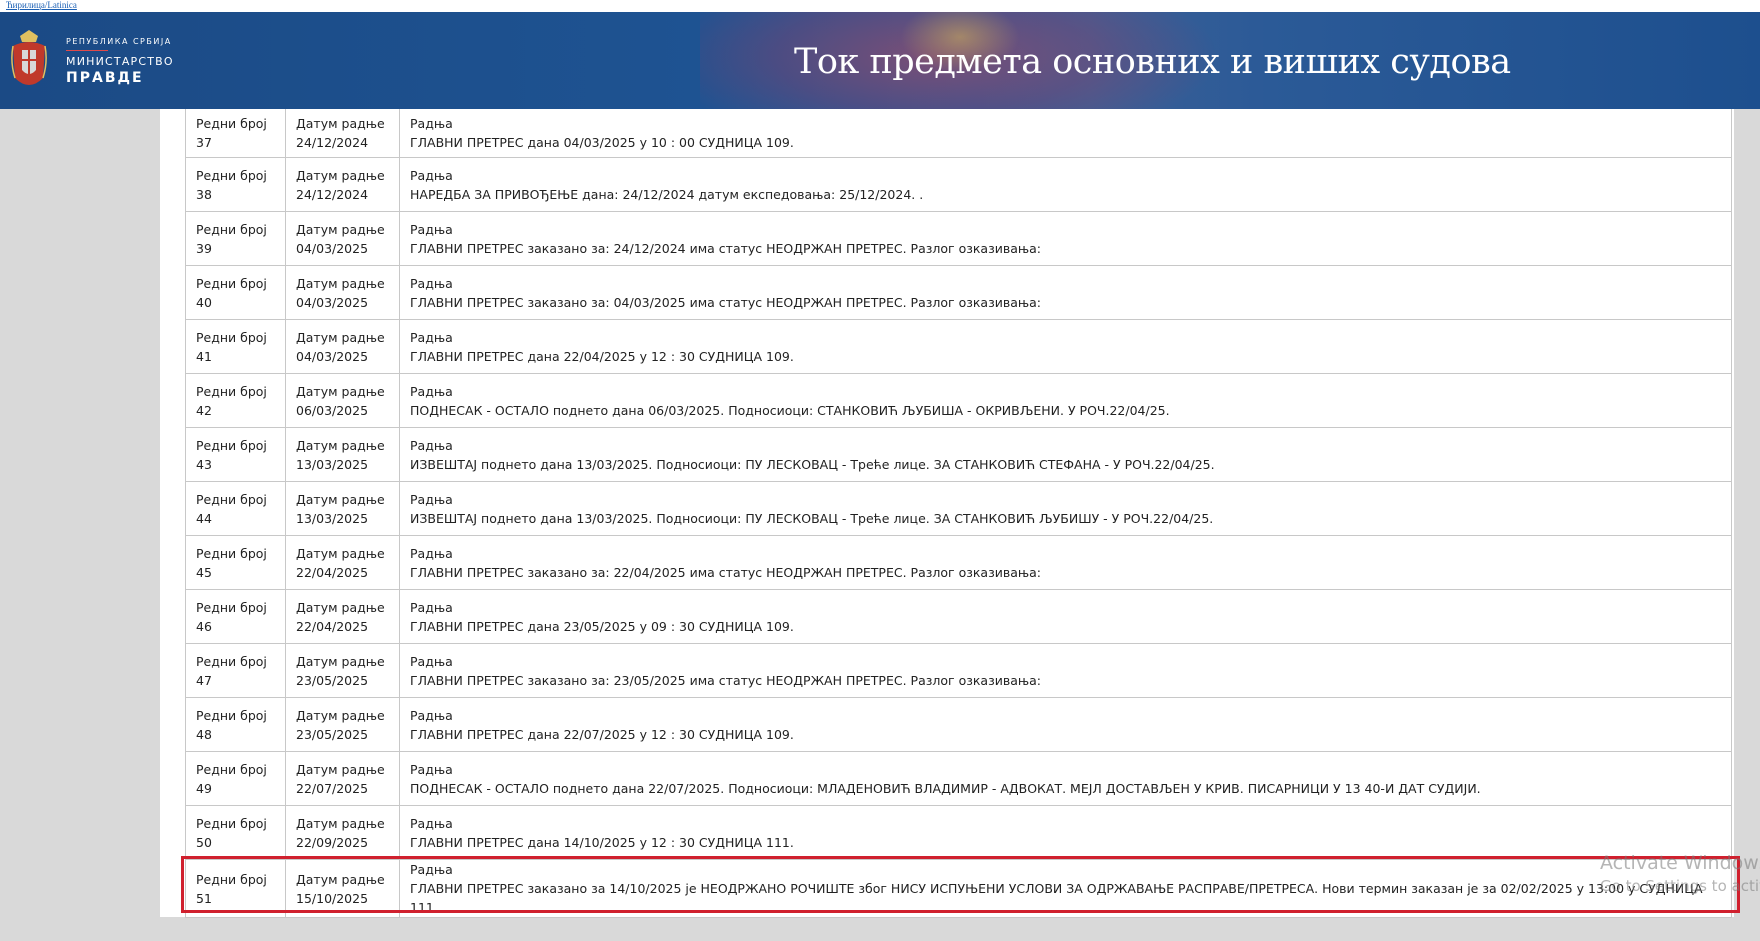 The image size is (1760, 941). What do you see at coordinates (204, 410) in the screenshot?
I see `row-number-value: 42` at bounding box center [204, 410].